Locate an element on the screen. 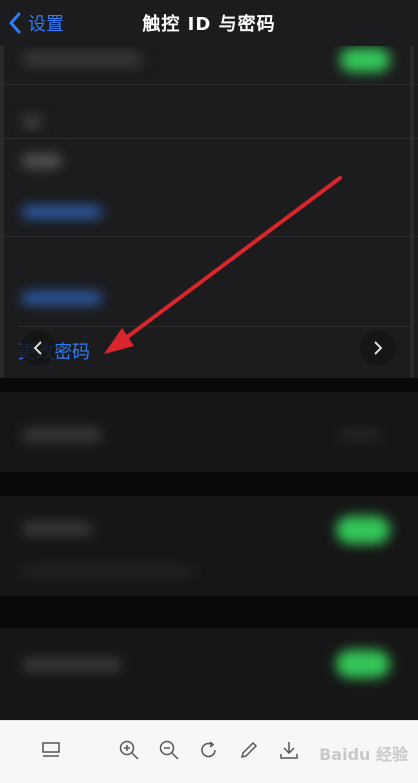 The width and height of the screenshot is (418, 783). blurred-row is located at coordinates (209, 546).